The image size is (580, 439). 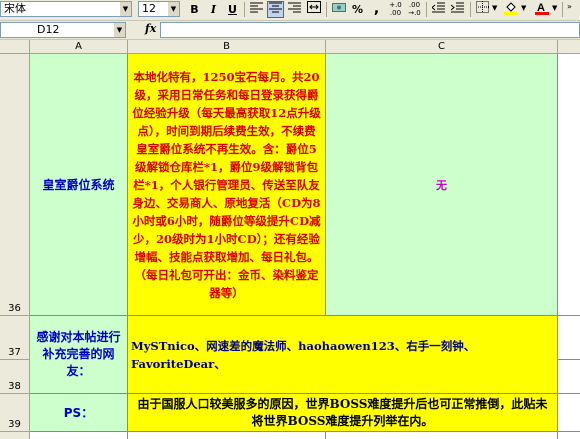 I want to click on font-name-value: 宋体, so click(x=15, y=8).